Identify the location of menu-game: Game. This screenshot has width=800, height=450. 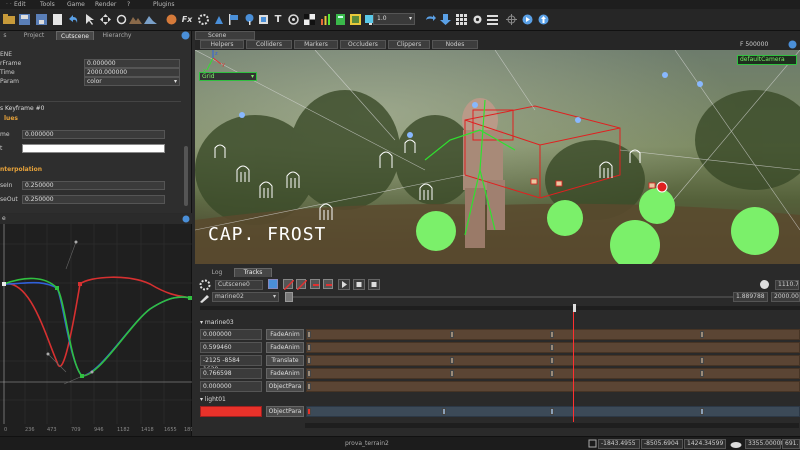
(76, 4).